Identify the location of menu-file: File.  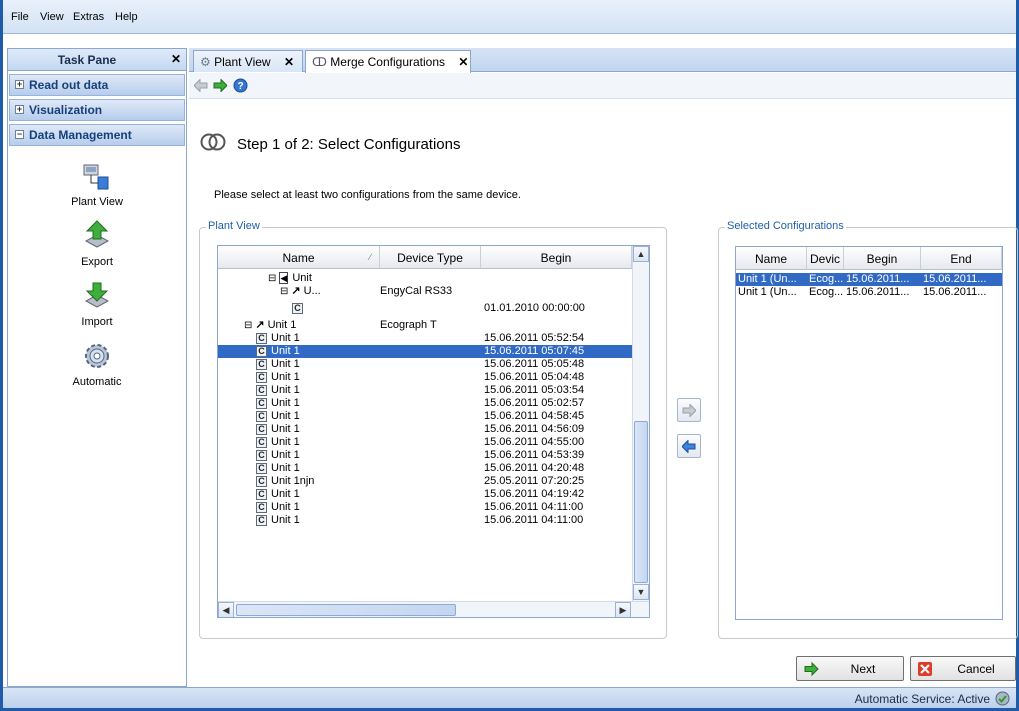
(20, 17).